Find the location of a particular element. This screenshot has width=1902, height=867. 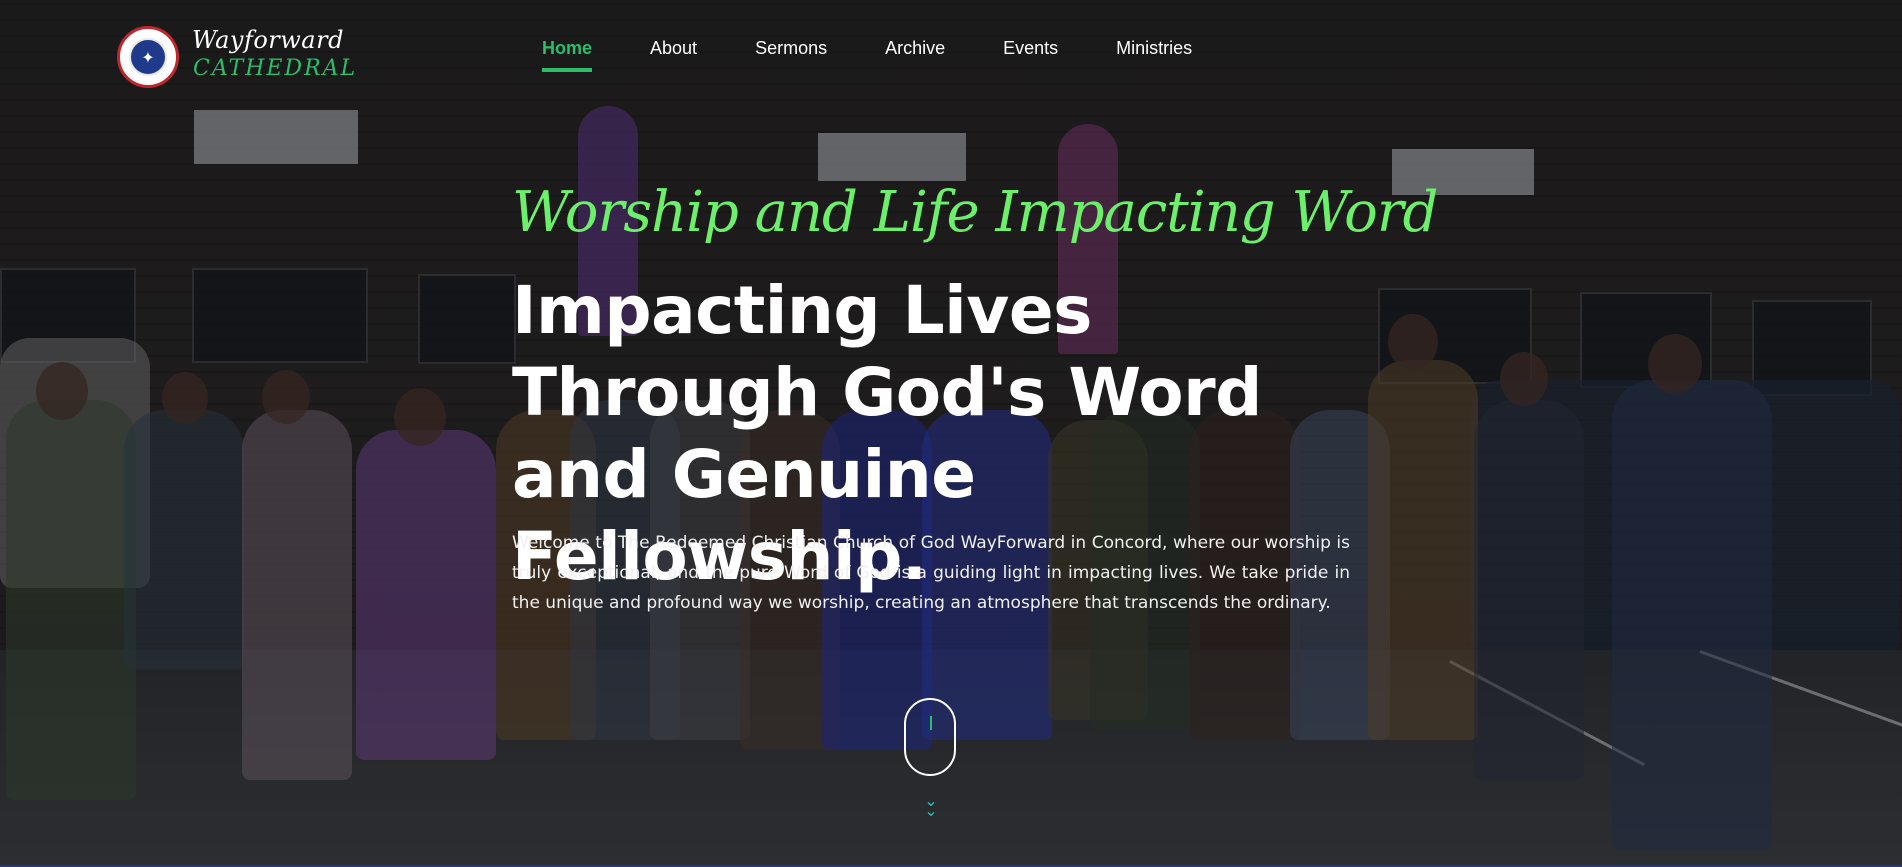

dove-icon: ✦ is located at coordinates (148, 57).